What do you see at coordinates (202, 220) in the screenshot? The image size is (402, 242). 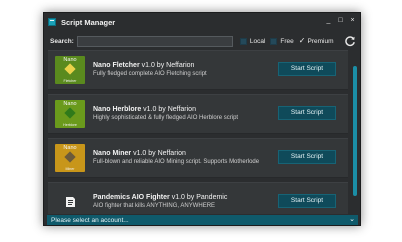 I see `account-select: Please select an account... ⌄` at bounding box center [202, 220].